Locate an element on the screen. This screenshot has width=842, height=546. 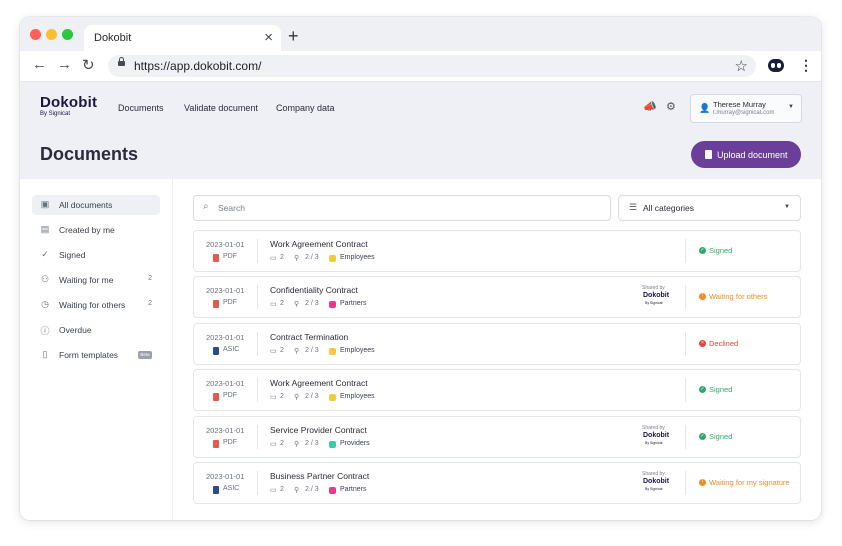
megaphone-icon: 📣 is located at coordinates (650, 106).